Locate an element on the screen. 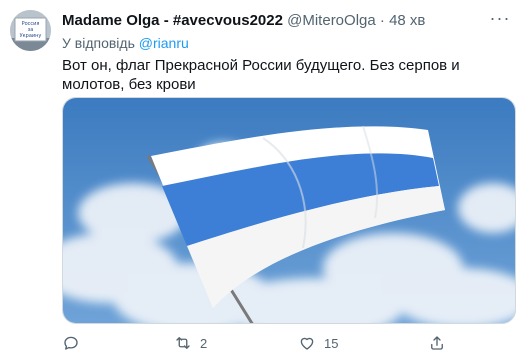  heart-icon is located at coordinates (307, 343).